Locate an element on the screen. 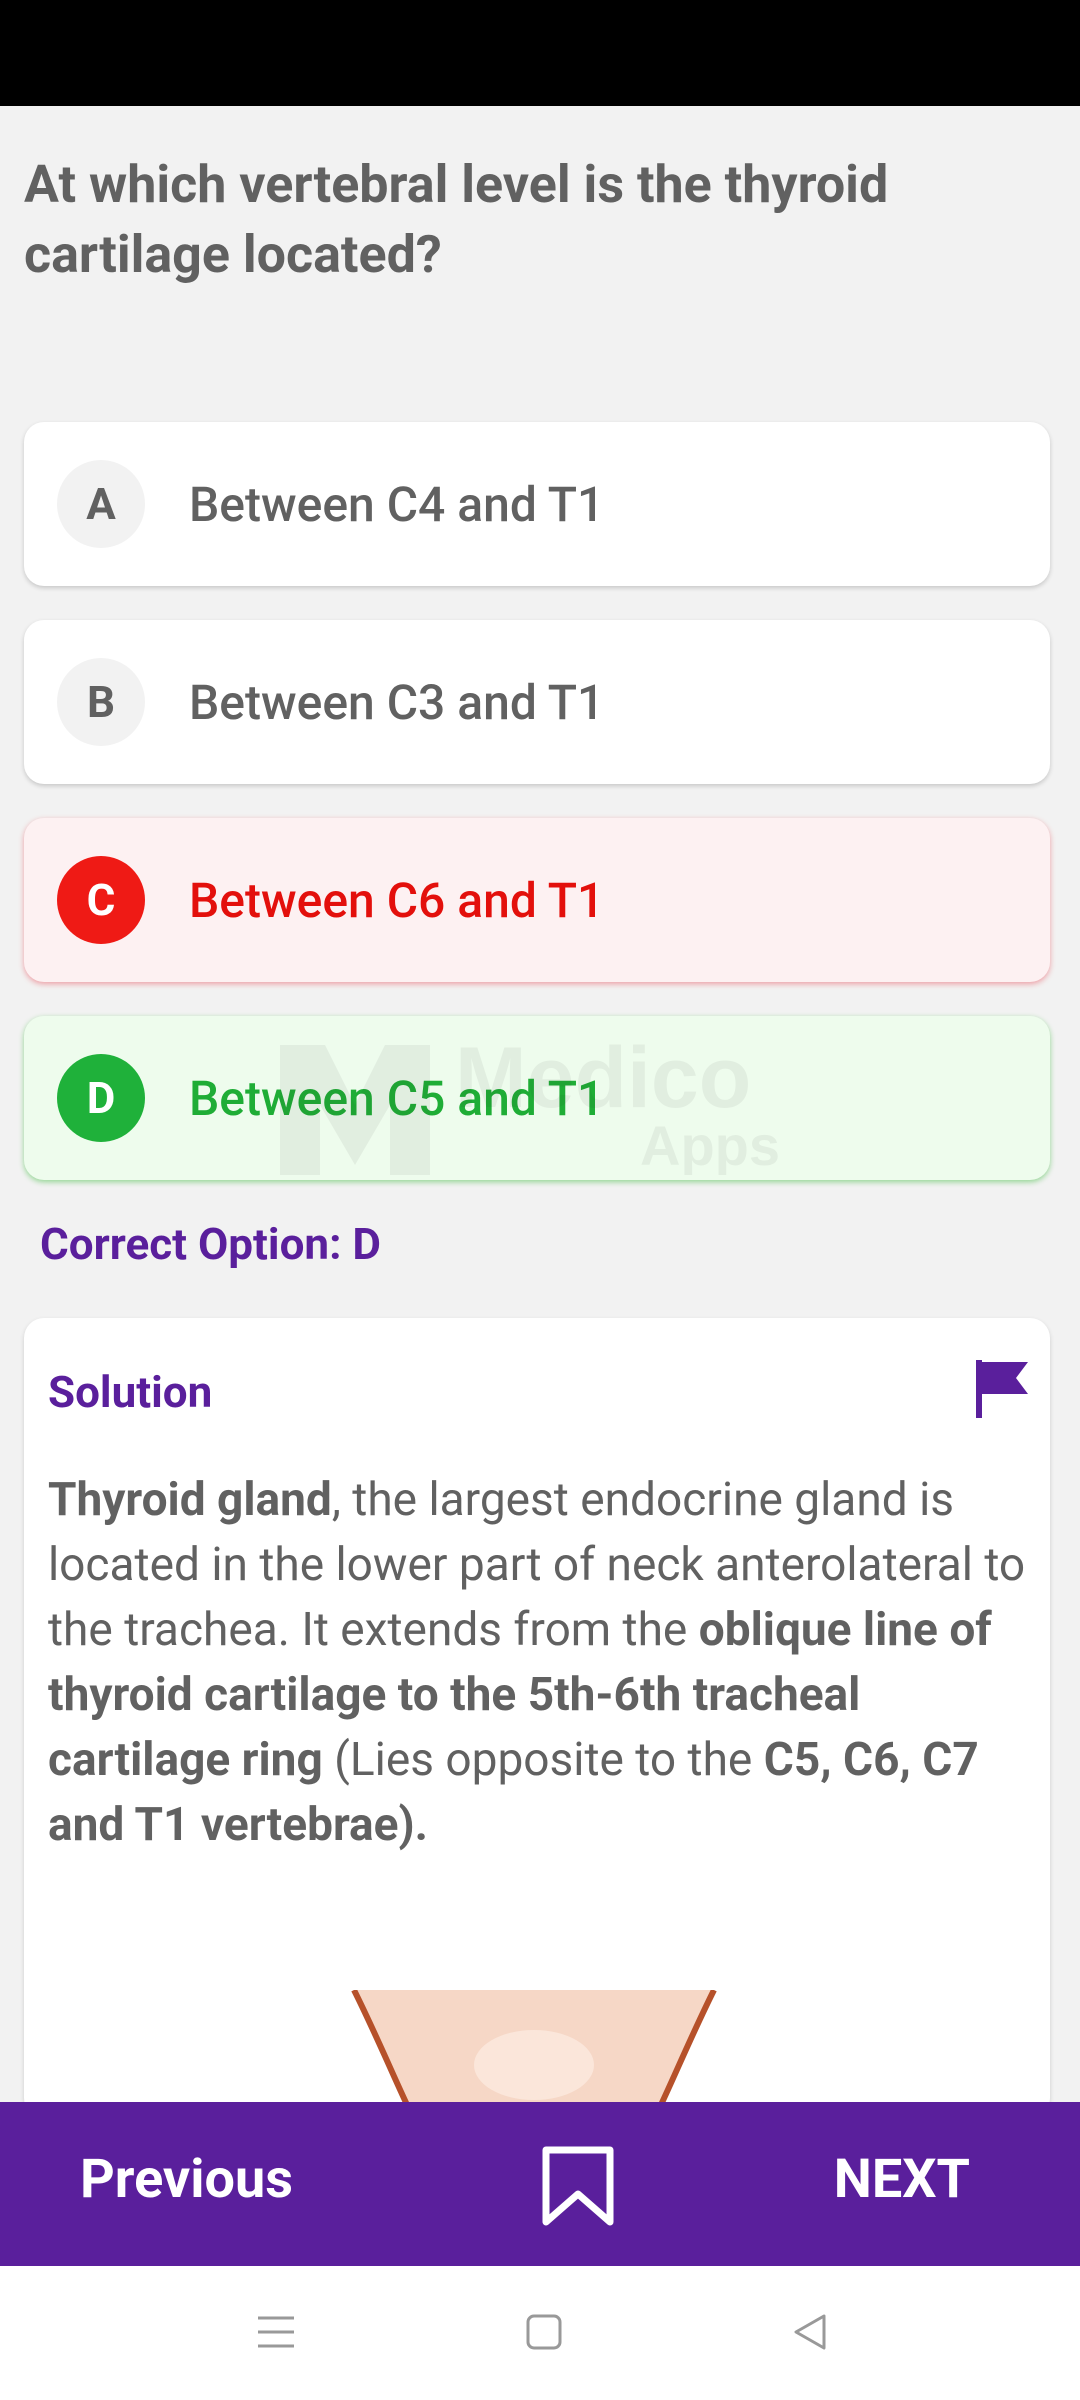 Image resolution: width=1080 pixels, height=2400 pixels. report-flag-icon is located at coordinates (1002, 1389).